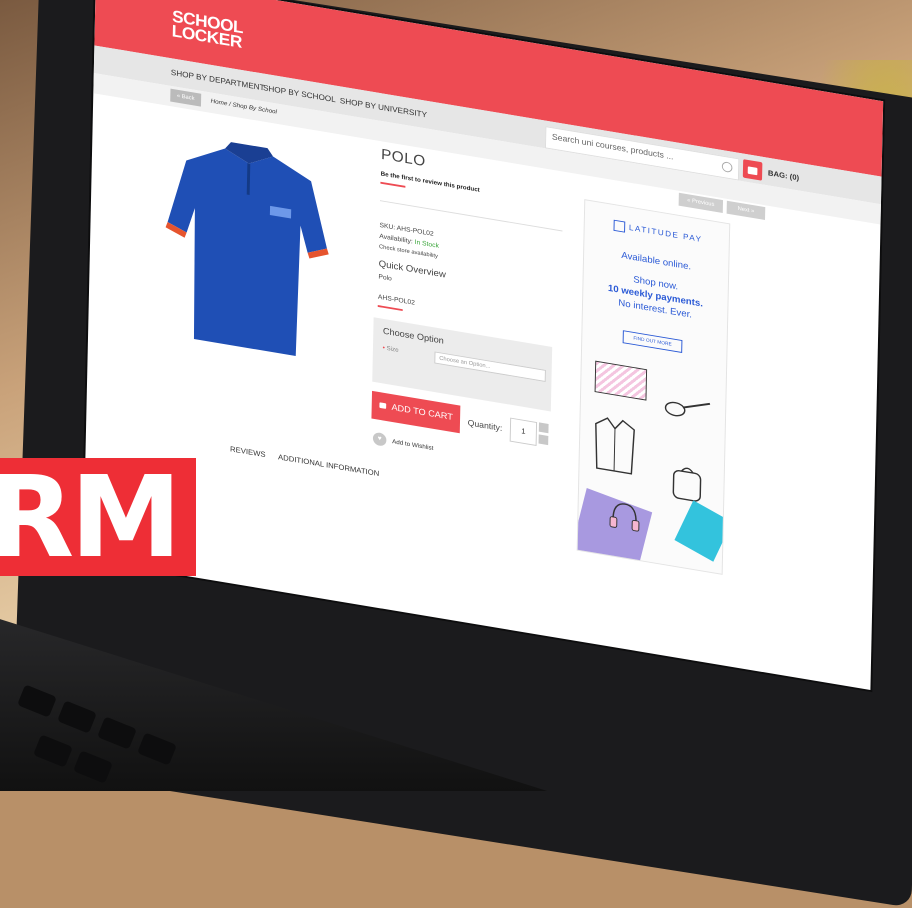 Image resolution: width=912 pixels, height=908 pixels. What do you see at coordinates (382, 406) in the screenshot?
I see `cart-icon` at bounding box center [382, 406].